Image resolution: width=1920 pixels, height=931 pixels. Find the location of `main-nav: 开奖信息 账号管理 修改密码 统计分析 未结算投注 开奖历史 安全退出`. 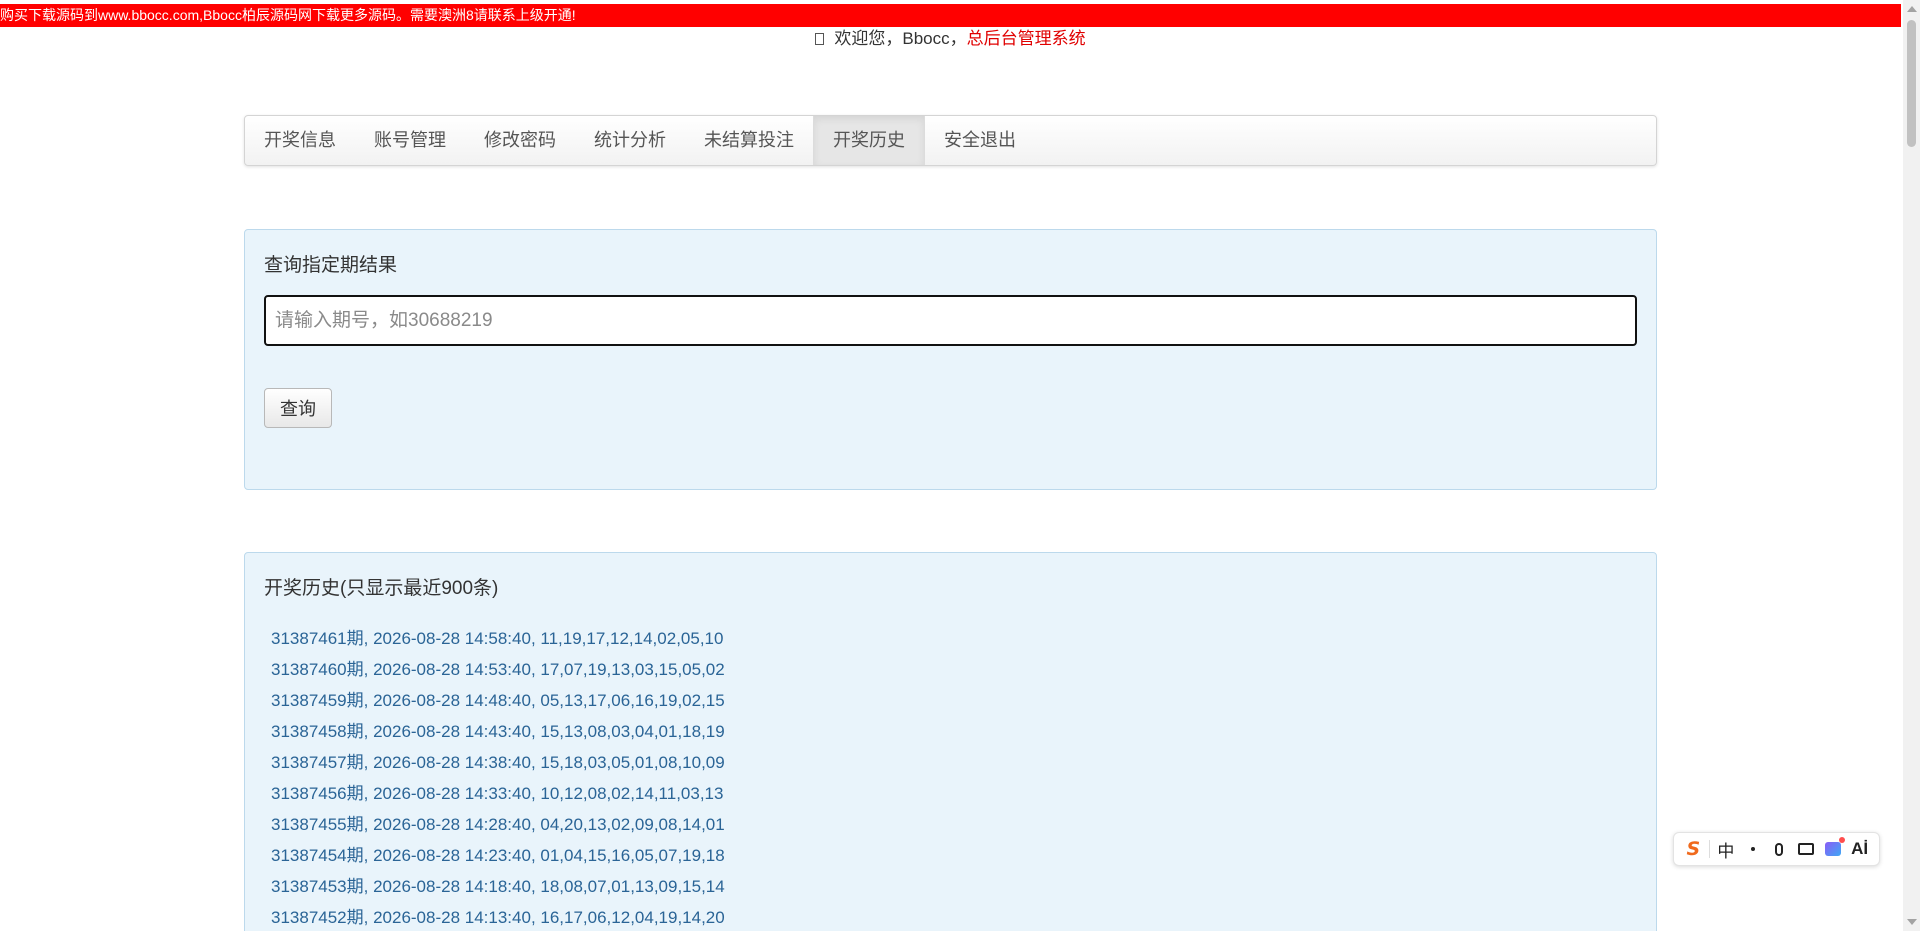

main-nav: 开奖信息 账号管理 修改密码 统计分析 未结算投注 开奖历史 安全退出 is located at coordinates (950, 140).